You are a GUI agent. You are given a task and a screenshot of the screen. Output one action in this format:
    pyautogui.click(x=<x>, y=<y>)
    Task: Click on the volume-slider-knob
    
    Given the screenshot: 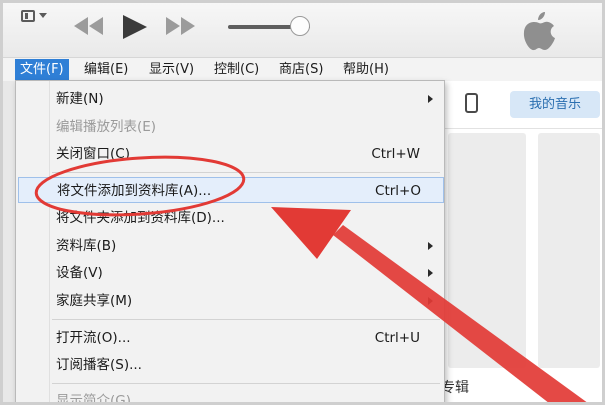 What is the action you would take?
    pyautogui.click(x=300, y=26)
    